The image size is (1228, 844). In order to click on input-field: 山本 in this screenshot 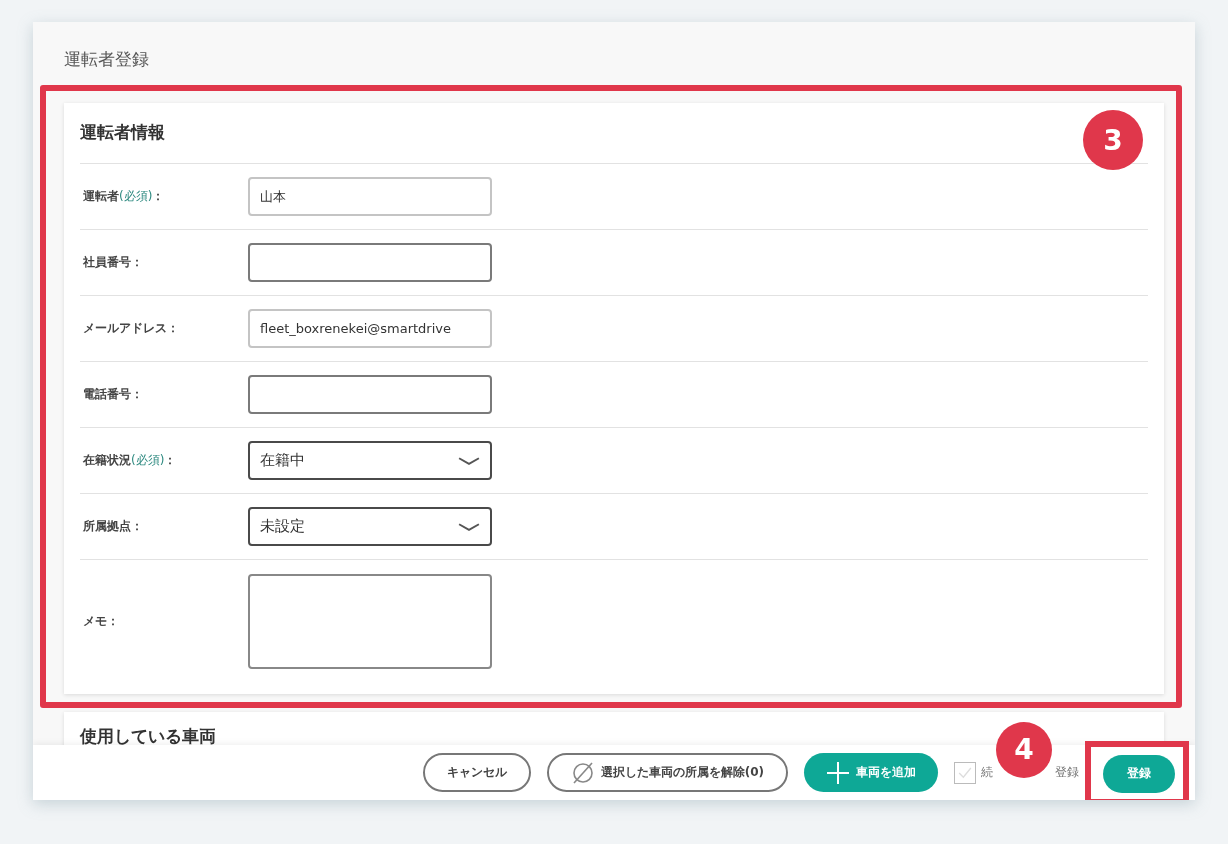, I will do `click(370, 196)`.